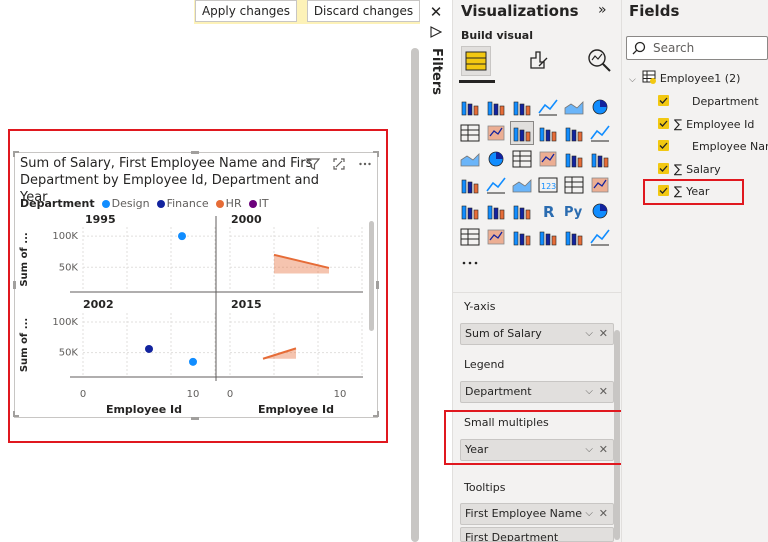  Describe the element at coordinates (313, 165) in the screenshot. I see `filter-icon` at that location.